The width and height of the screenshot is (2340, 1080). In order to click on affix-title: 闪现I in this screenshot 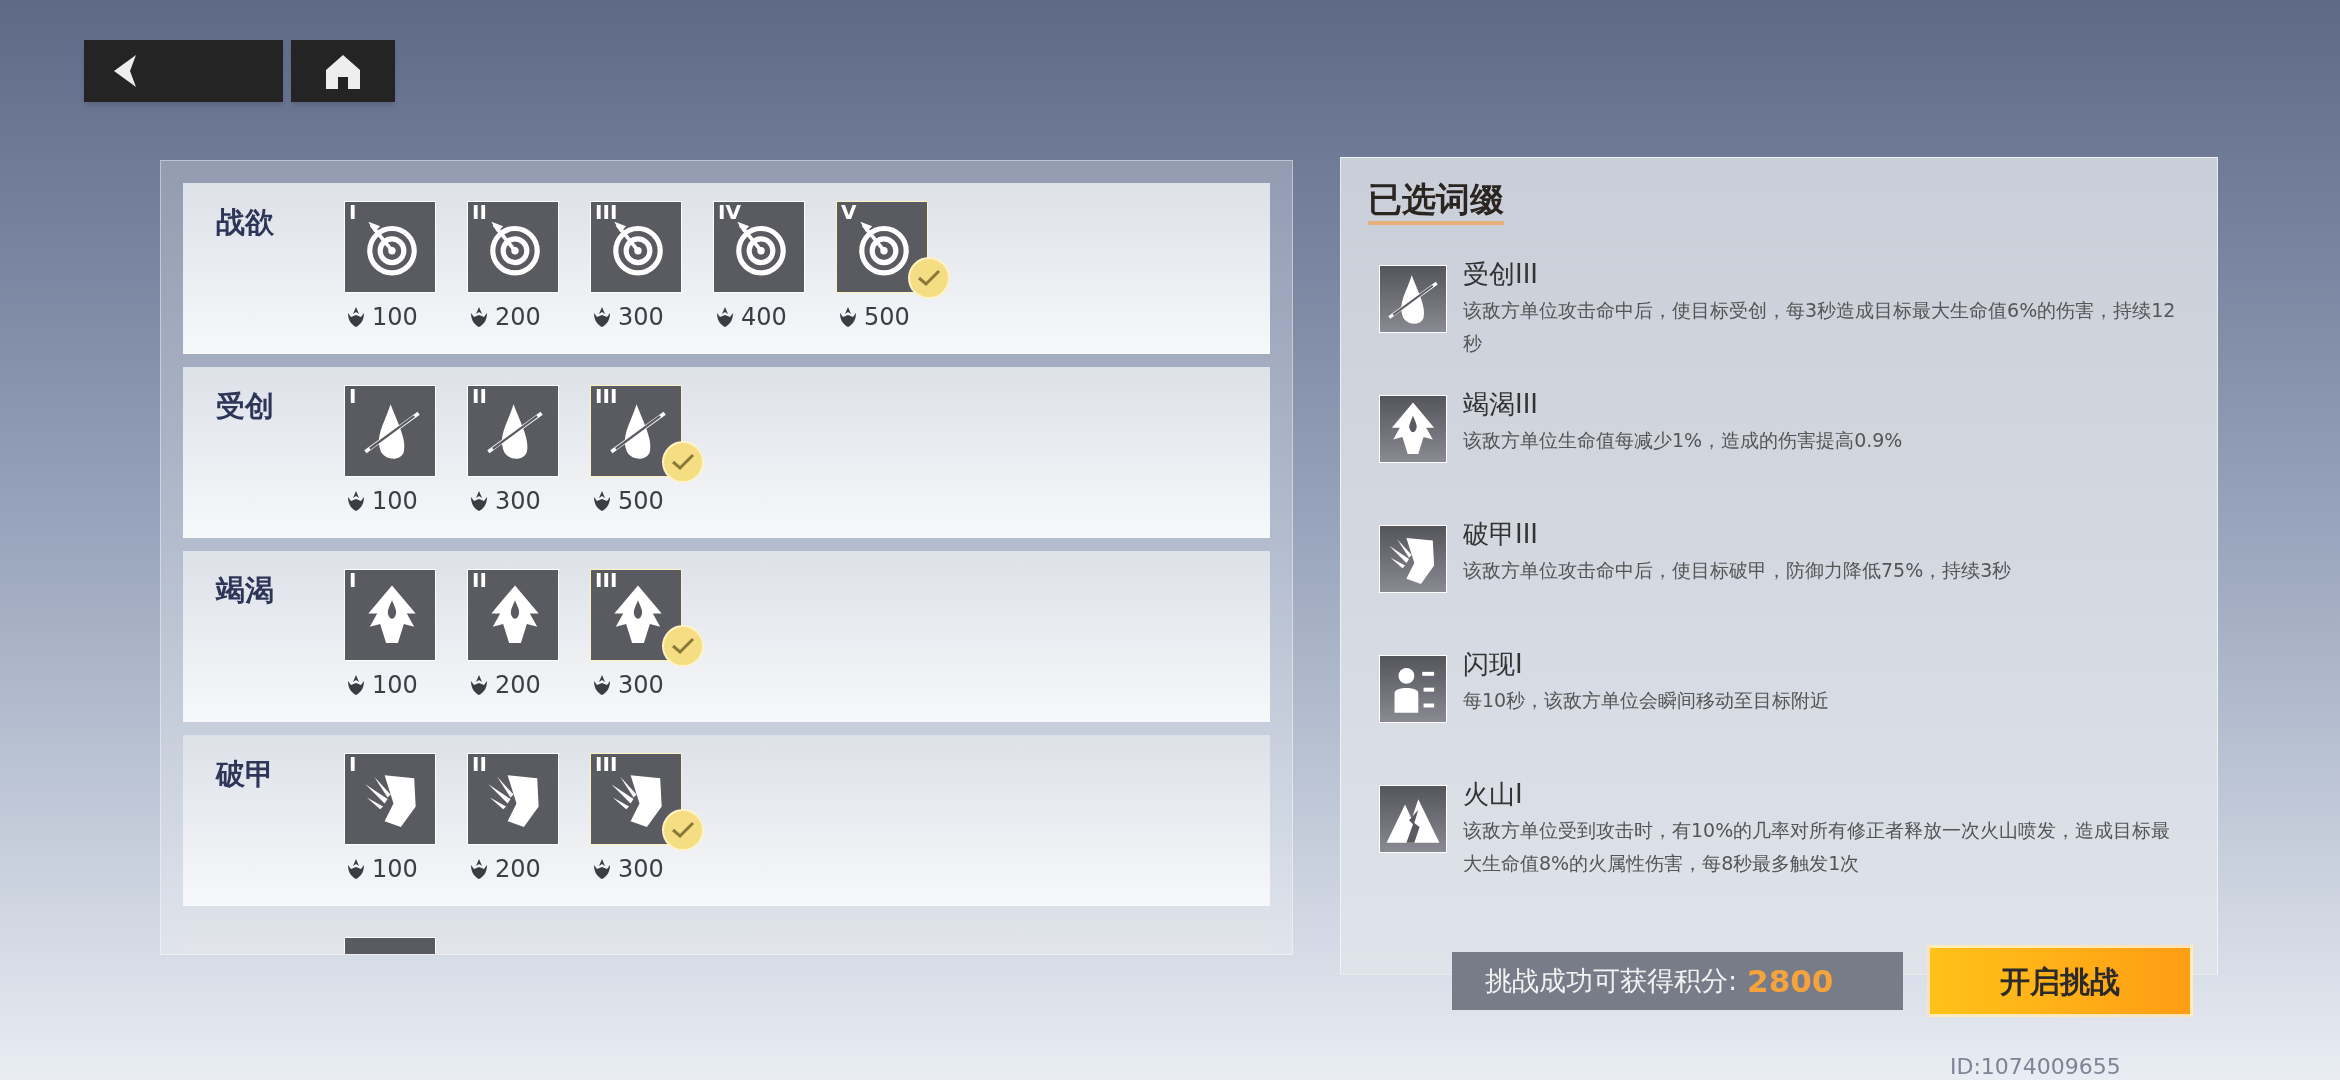, I will do `click(1493, 664)`.